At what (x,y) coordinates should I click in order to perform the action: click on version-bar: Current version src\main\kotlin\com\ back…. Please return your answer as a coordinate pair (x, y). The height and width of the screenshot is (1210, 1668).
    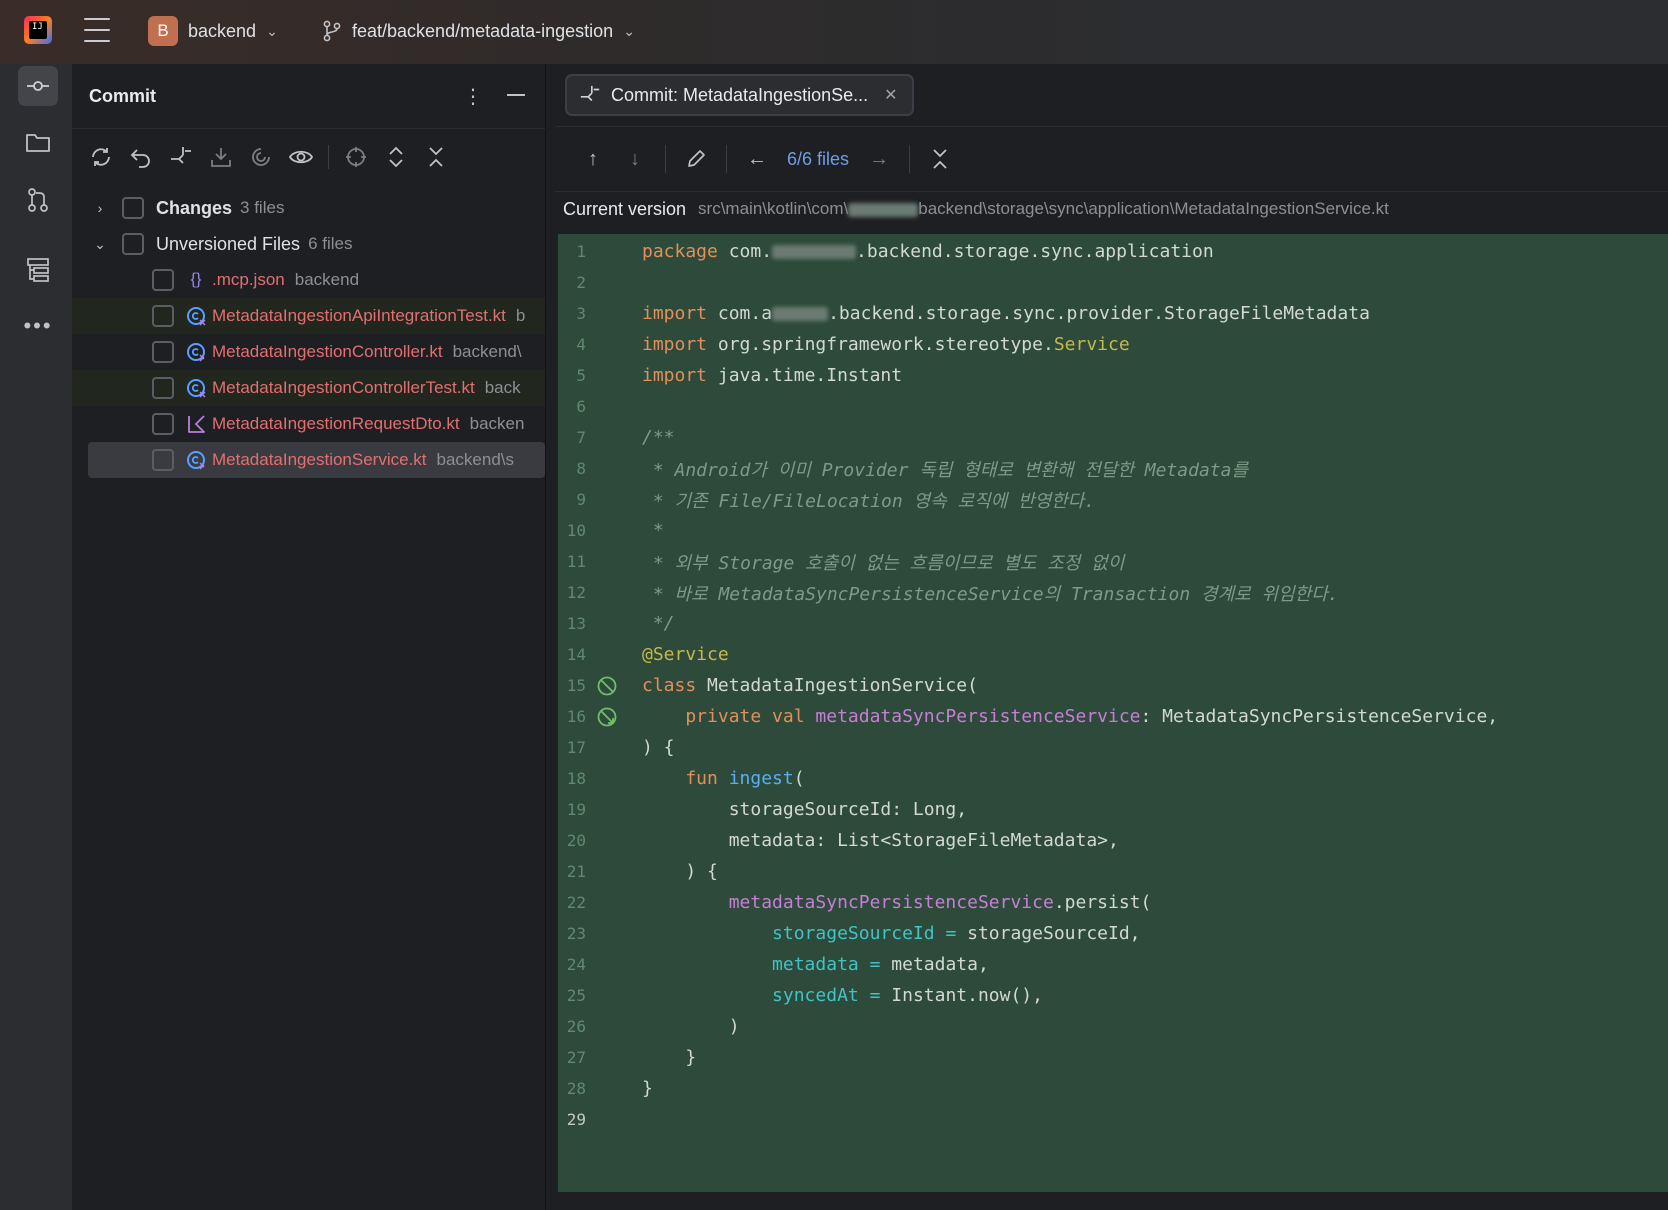
    Looking at the image, I should click on (1111, 209).